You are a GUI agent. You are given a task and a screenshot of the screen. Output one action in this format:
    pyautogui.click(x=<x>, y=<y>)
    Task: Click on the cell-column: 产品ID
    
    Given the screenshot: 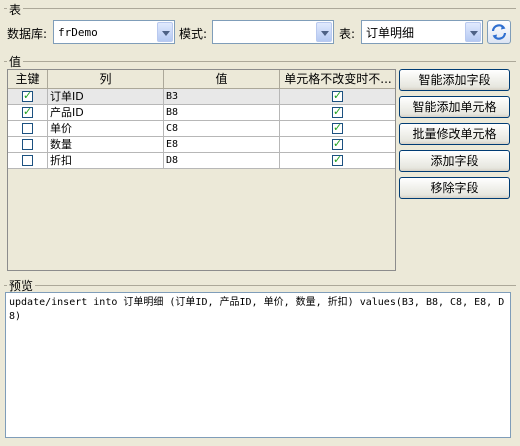 What is the action you would take?
    pyautogui.click(x=106, y=113)
    